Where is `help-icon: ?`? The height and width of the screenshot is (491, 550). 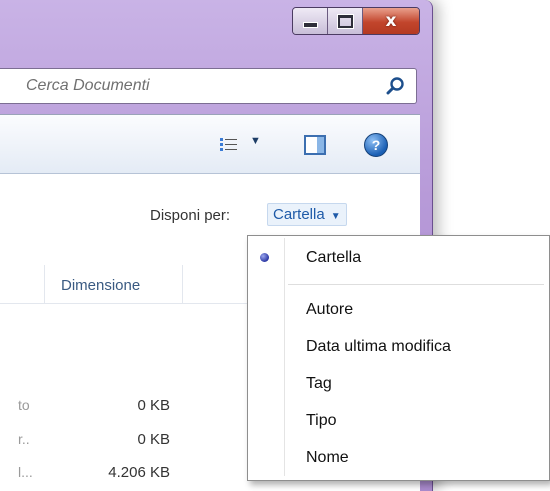
help-icon: ? is located at coordinates (376, 145).